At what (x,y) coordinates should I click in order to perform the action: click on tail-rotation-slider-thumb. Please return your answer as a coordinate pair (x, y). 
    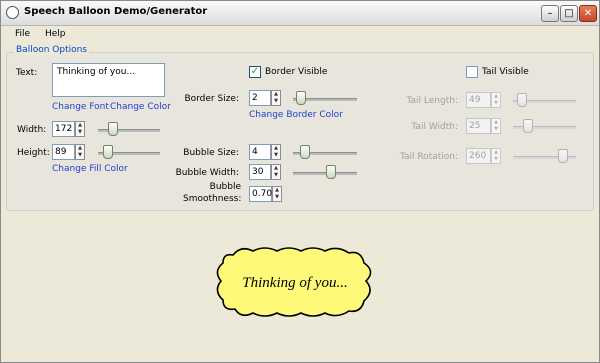
    Looking at the image, I should click on (563, 156).